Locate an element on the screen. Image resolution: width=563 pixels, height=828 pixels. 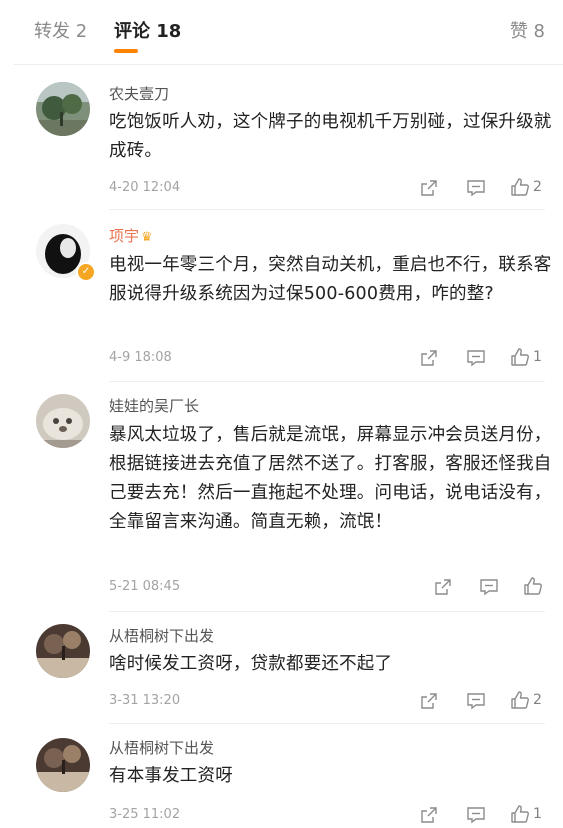
verified-badge-icon: ✓ is located at coordinates (86, 272).